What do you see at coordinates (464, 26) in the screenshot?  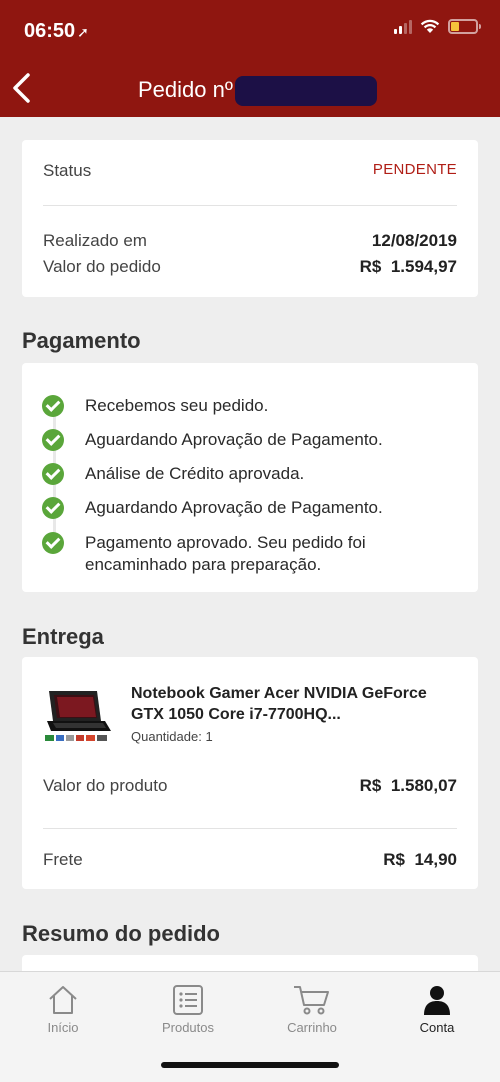 I see `battery-icon` at bounding box center [464, 26].